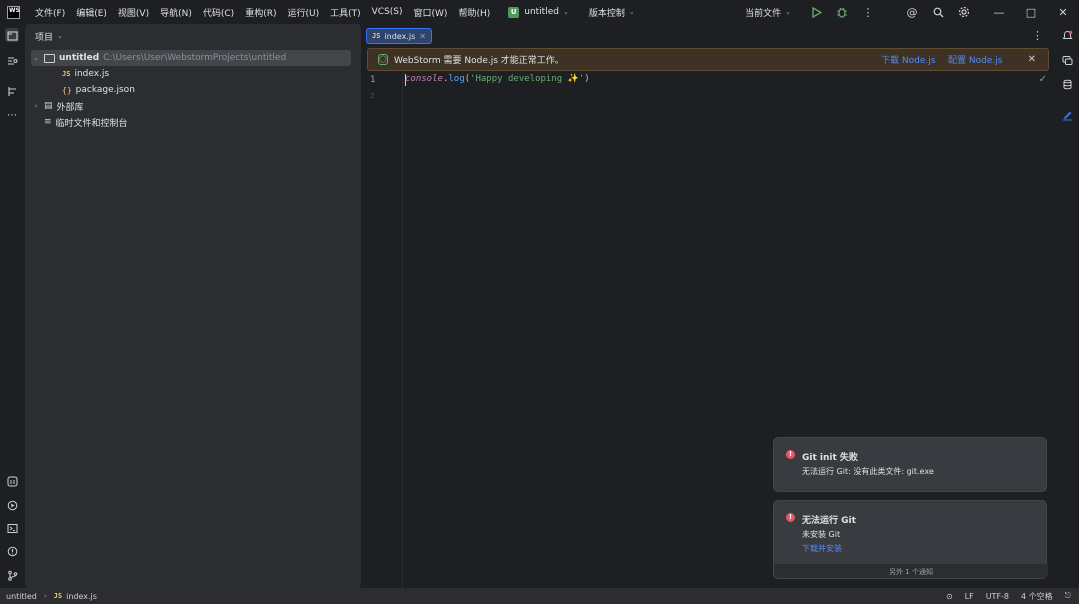 This screenshot has height=604, width=1079. I want to click on download-install-git-link: 下载并安装, so click(822, 548).